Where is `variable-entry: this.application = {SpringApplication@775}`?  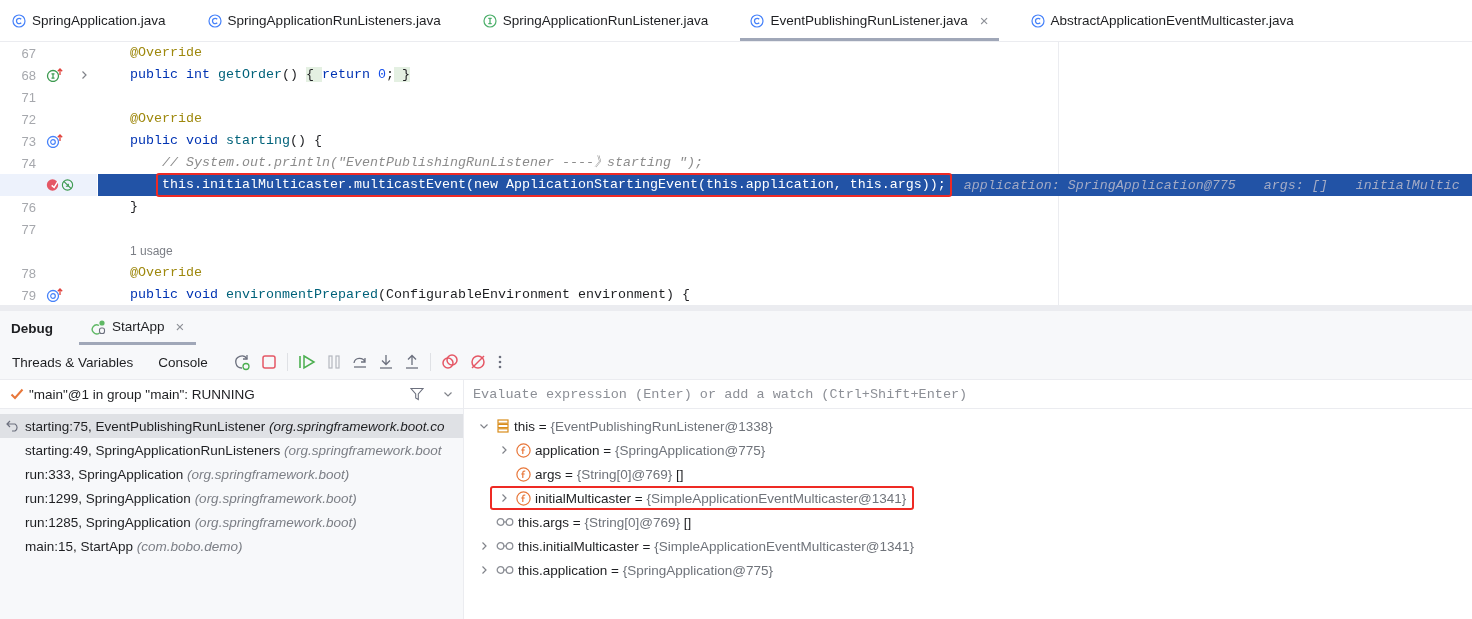
variable-entry: this.application = {SpringApplication@775} is located at coordinates (646, 570).